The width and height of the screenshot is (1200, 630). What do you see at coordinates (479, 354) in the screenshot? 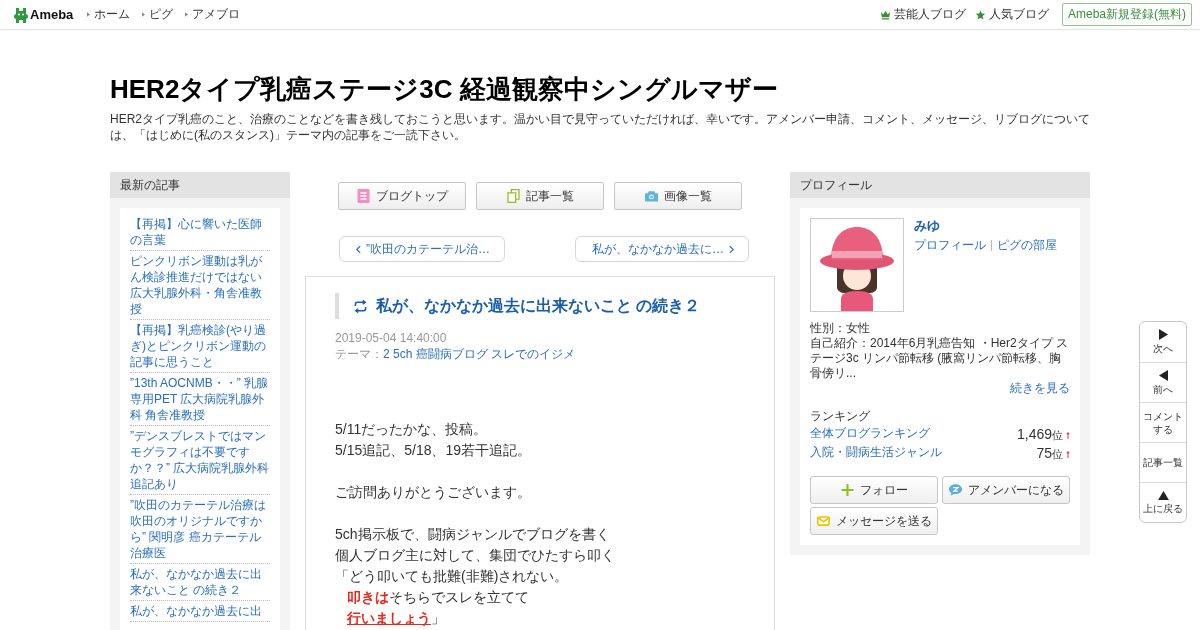
I see `theme-link: 2 5ch 癌闘病ブログ スレでのイジメ` at bounding box center [479, 354].